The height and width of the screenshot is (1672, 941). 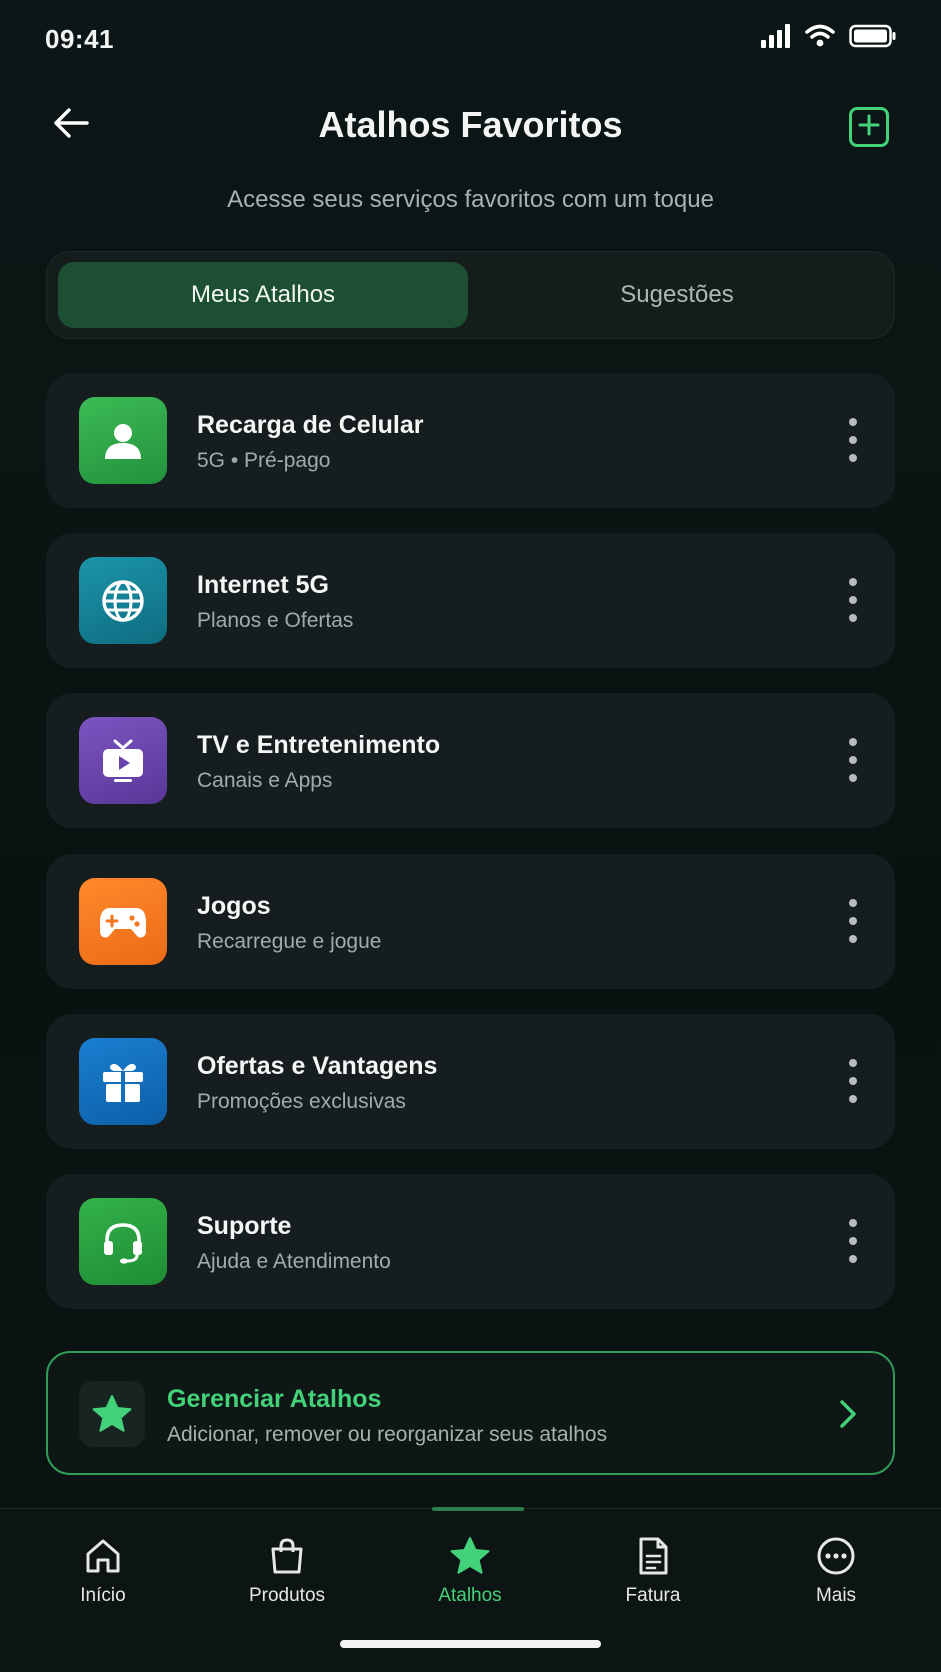 What do you see at coordinates (820, 38) in the screenshot?
I see `wifi-icon` at bounding box center [820, 38].